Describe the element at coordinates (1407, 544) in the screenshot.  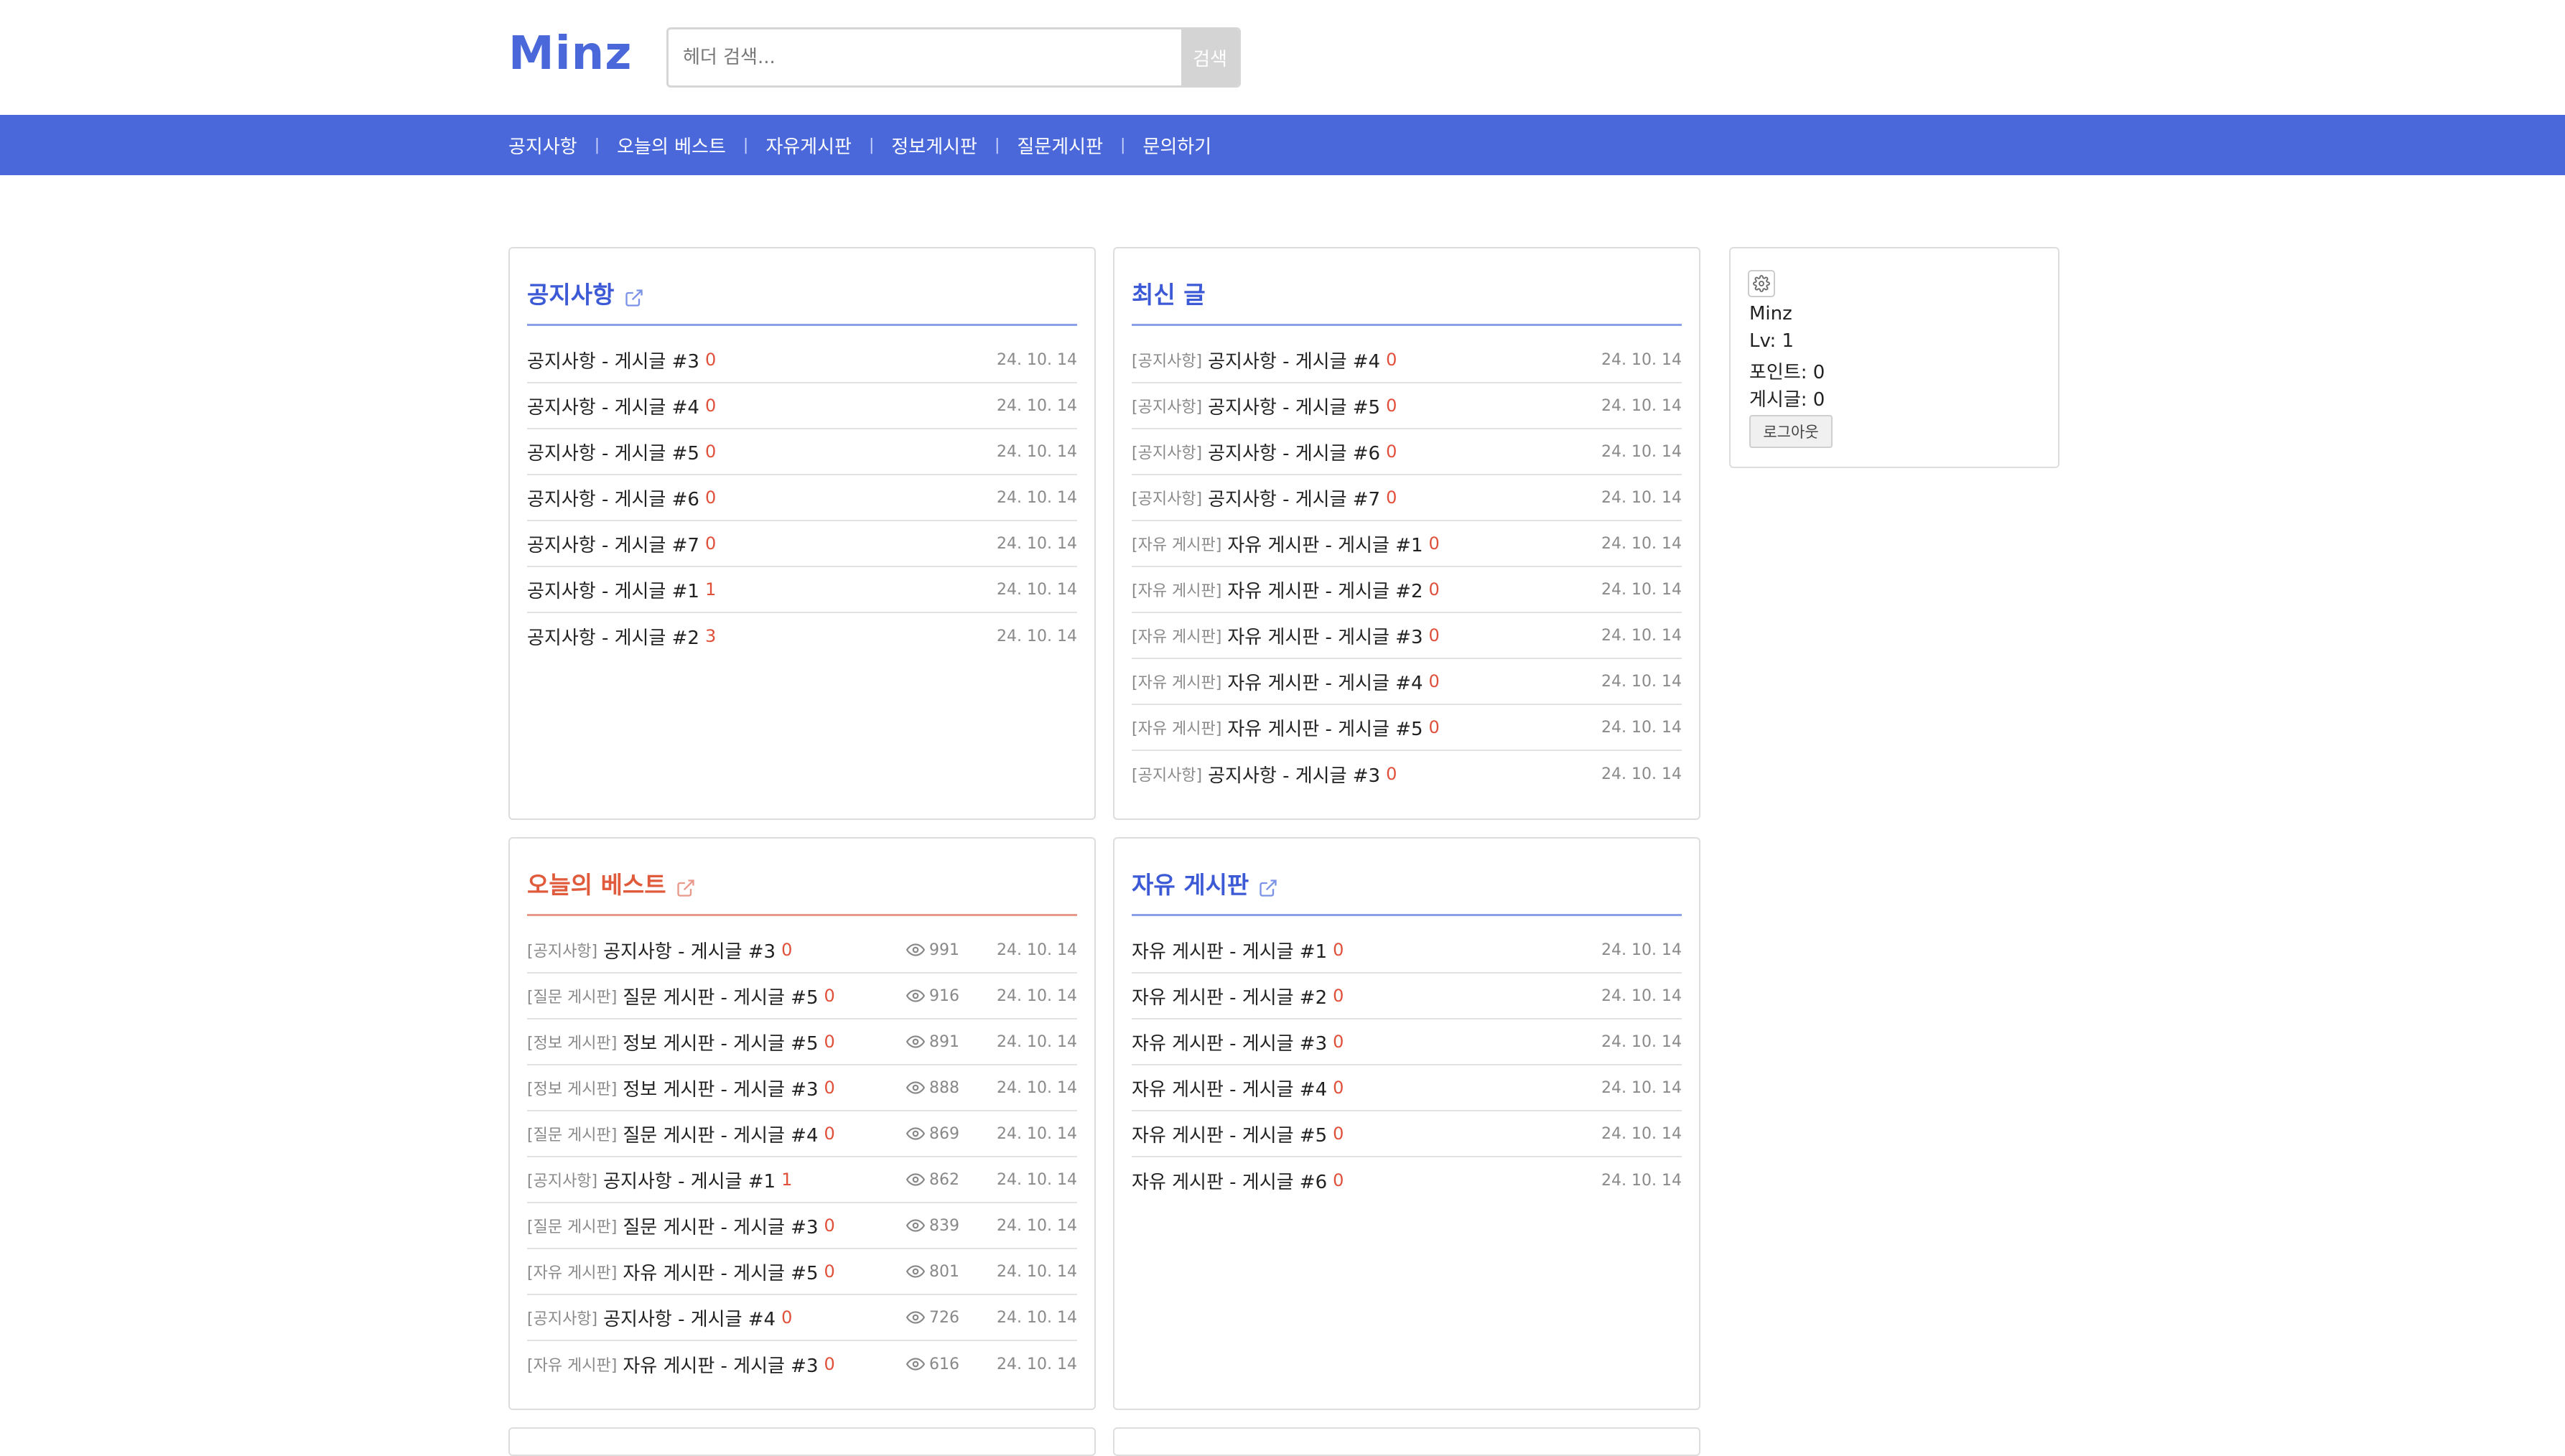
I see `list-item: [자유 게시판] 자유 게시판 - 게시글 #1 0 24. 10. 14` at that location.